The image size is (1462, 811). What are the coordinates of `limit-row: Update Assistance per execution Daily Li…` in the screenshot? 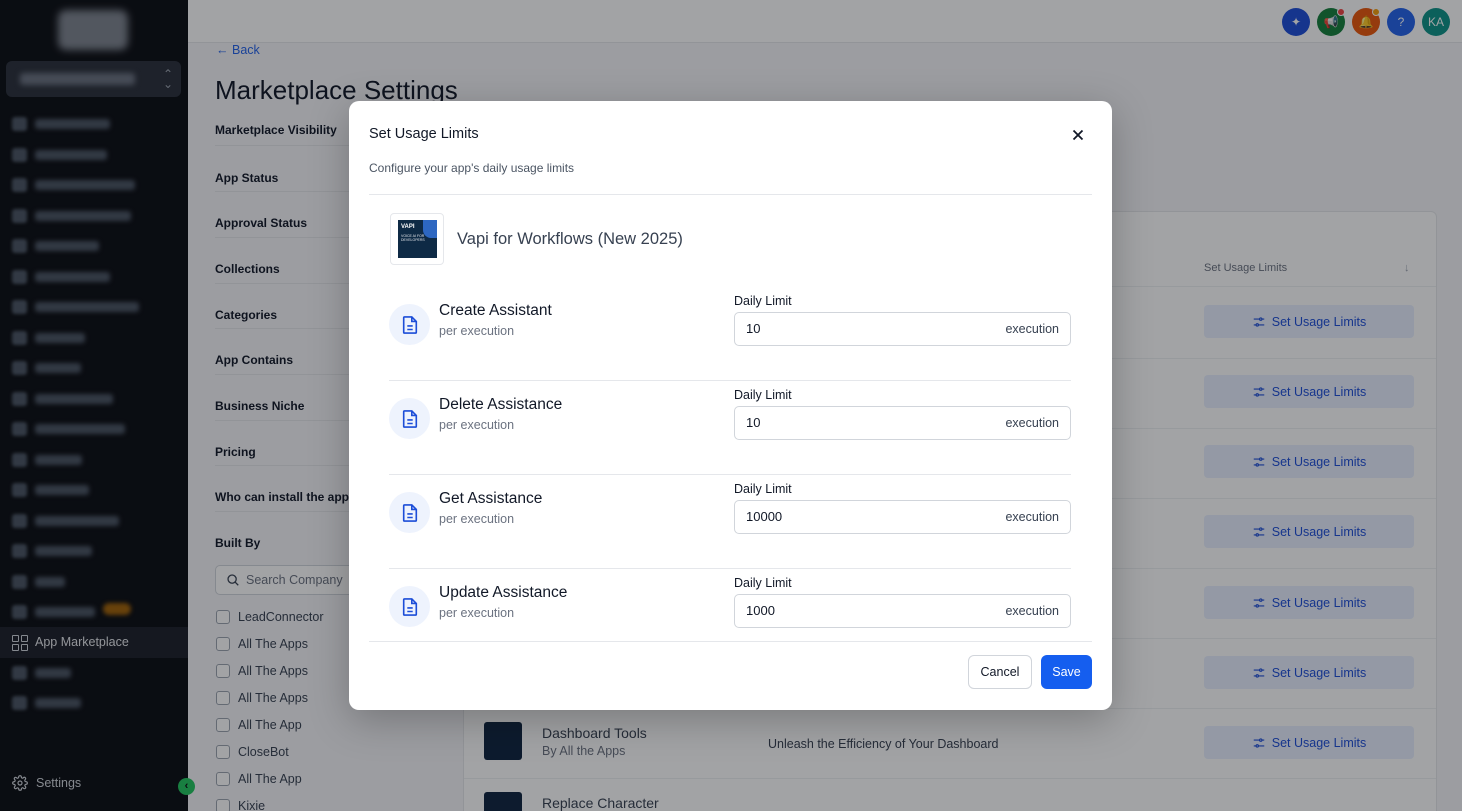 It's located at (730, 616).